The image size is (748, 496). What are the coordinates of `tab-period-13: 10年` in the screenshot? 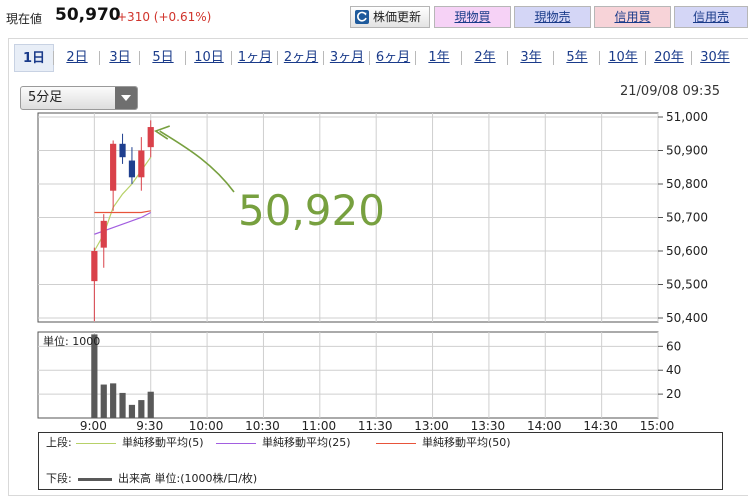 It's located at (623, 58).